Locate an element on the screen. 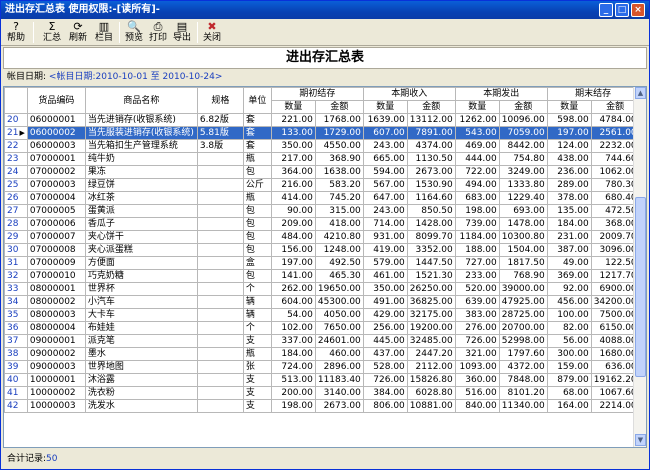 This screenshot has height=470, width=650. cell-code: 08000004 is located at coordinates (56, 328).